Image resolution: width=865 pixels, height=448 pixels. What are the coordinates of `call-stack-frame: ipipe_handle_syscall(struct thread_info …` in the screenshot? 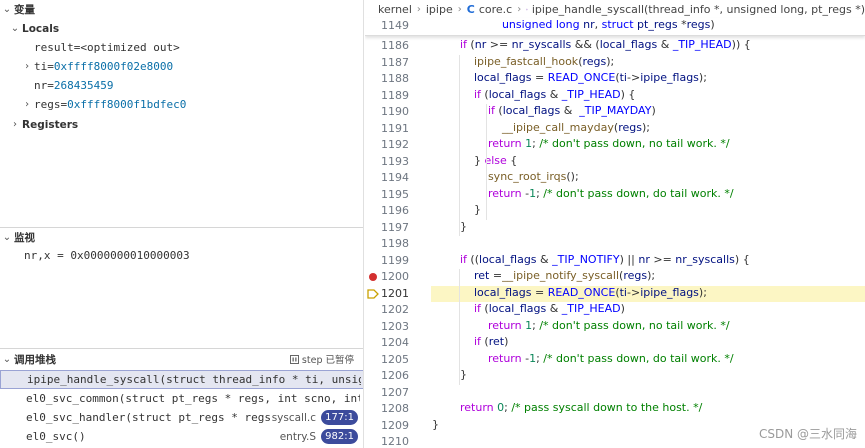 It's located at (181, 379).